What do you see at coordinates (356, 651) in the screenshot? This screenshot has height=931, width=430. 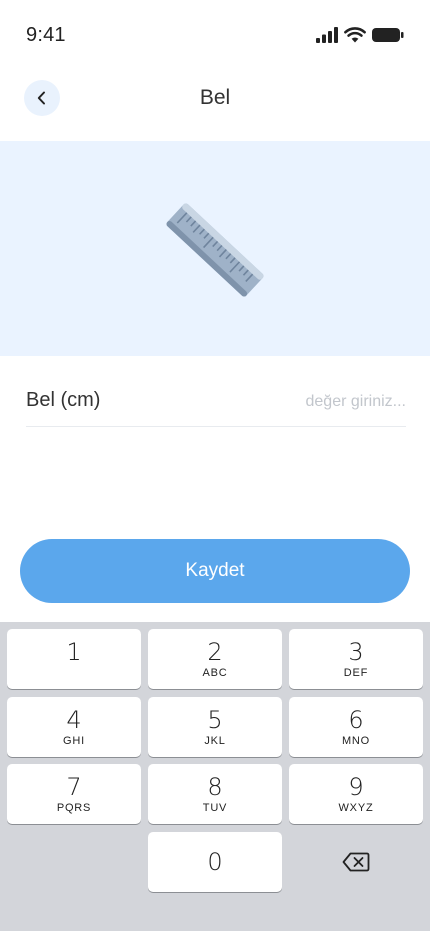 I see `key-digit: 3` at bounding box center [356, 651].